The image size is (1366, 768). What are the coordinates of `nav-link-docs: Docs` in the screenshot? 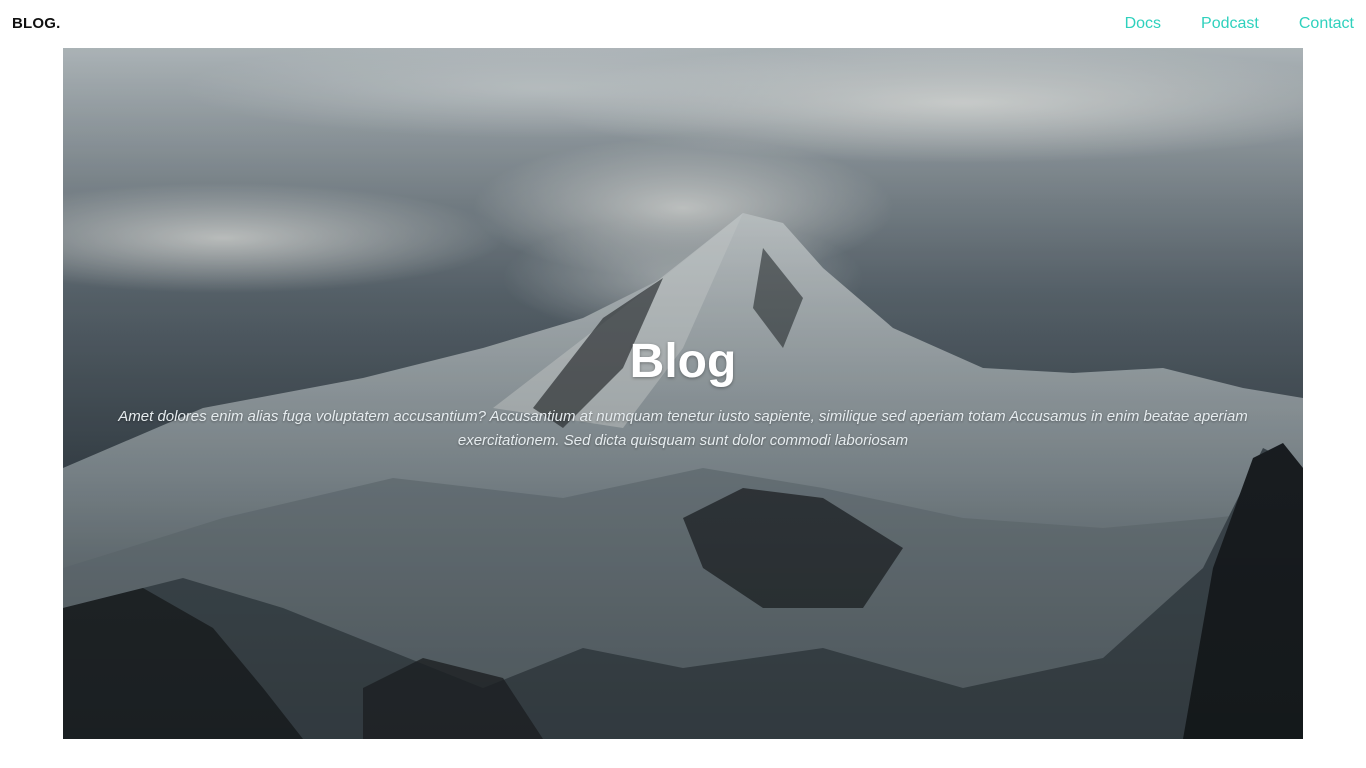 It's located at (1143, 24).